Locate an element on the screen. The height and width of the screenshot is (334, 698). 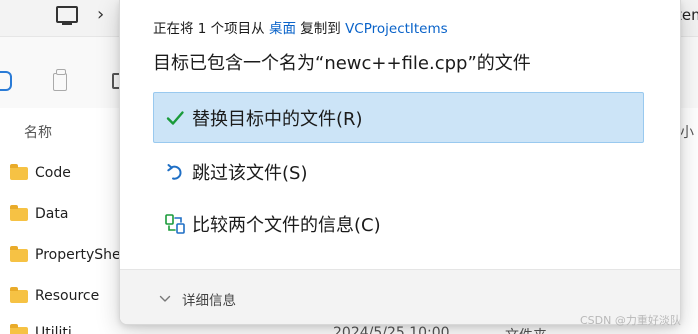
copy-status-line: 正在将 1 个项目从 桌面 复制到 VCProjectItems is located at coordinates (300, 27).